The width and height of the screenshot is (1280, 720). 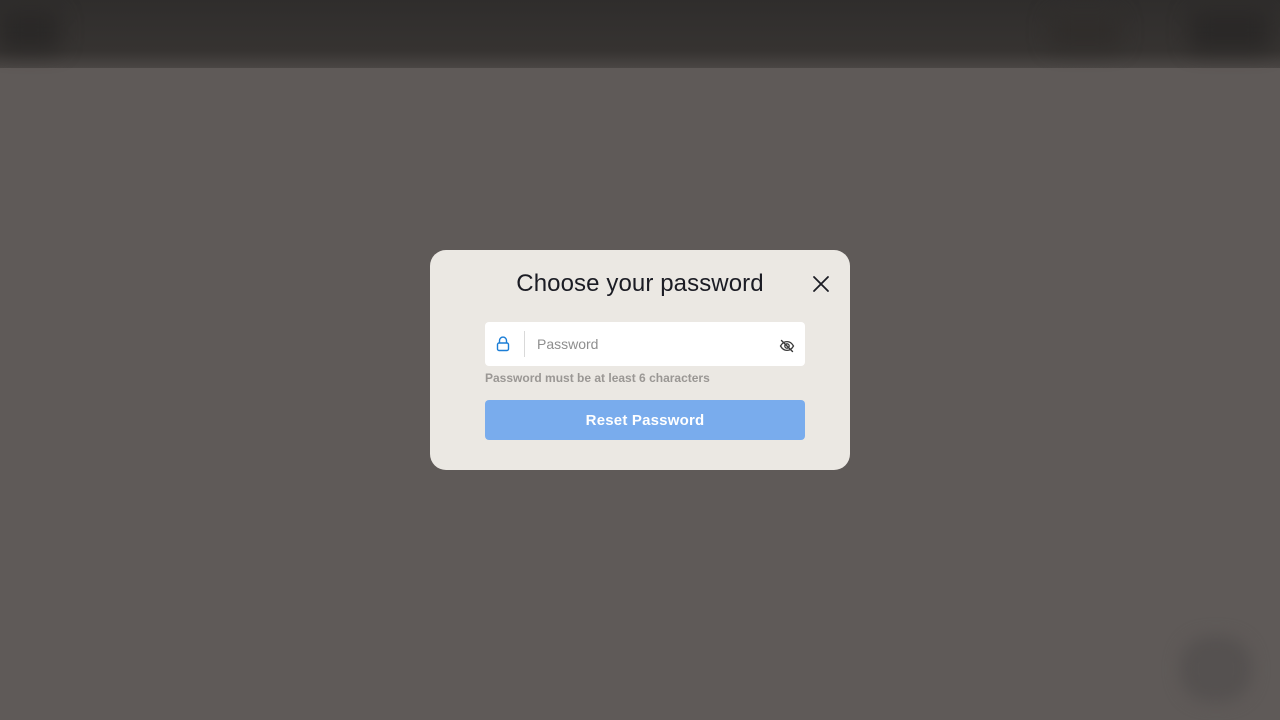 What do you see at coordinates (1230, 30) in the screenshot?
I see `blurred-header-avatar` at bounding box center [1230, 30].